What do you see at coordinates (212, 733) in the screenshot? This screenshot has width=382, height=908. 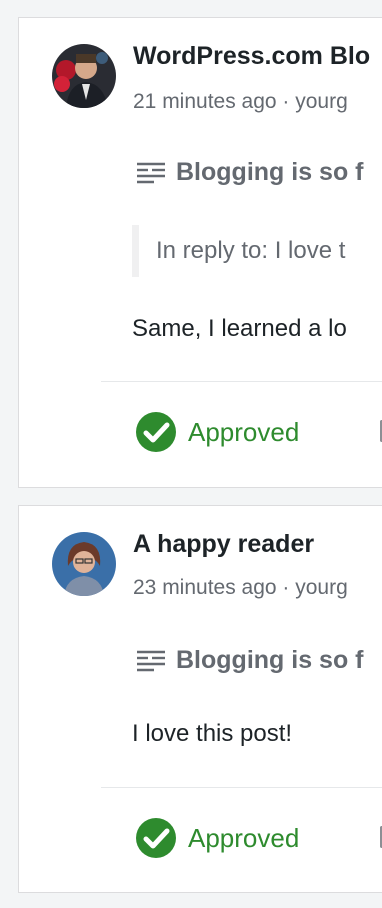 I see `comment-text: I love this post!` at bounding box center [212, 733].